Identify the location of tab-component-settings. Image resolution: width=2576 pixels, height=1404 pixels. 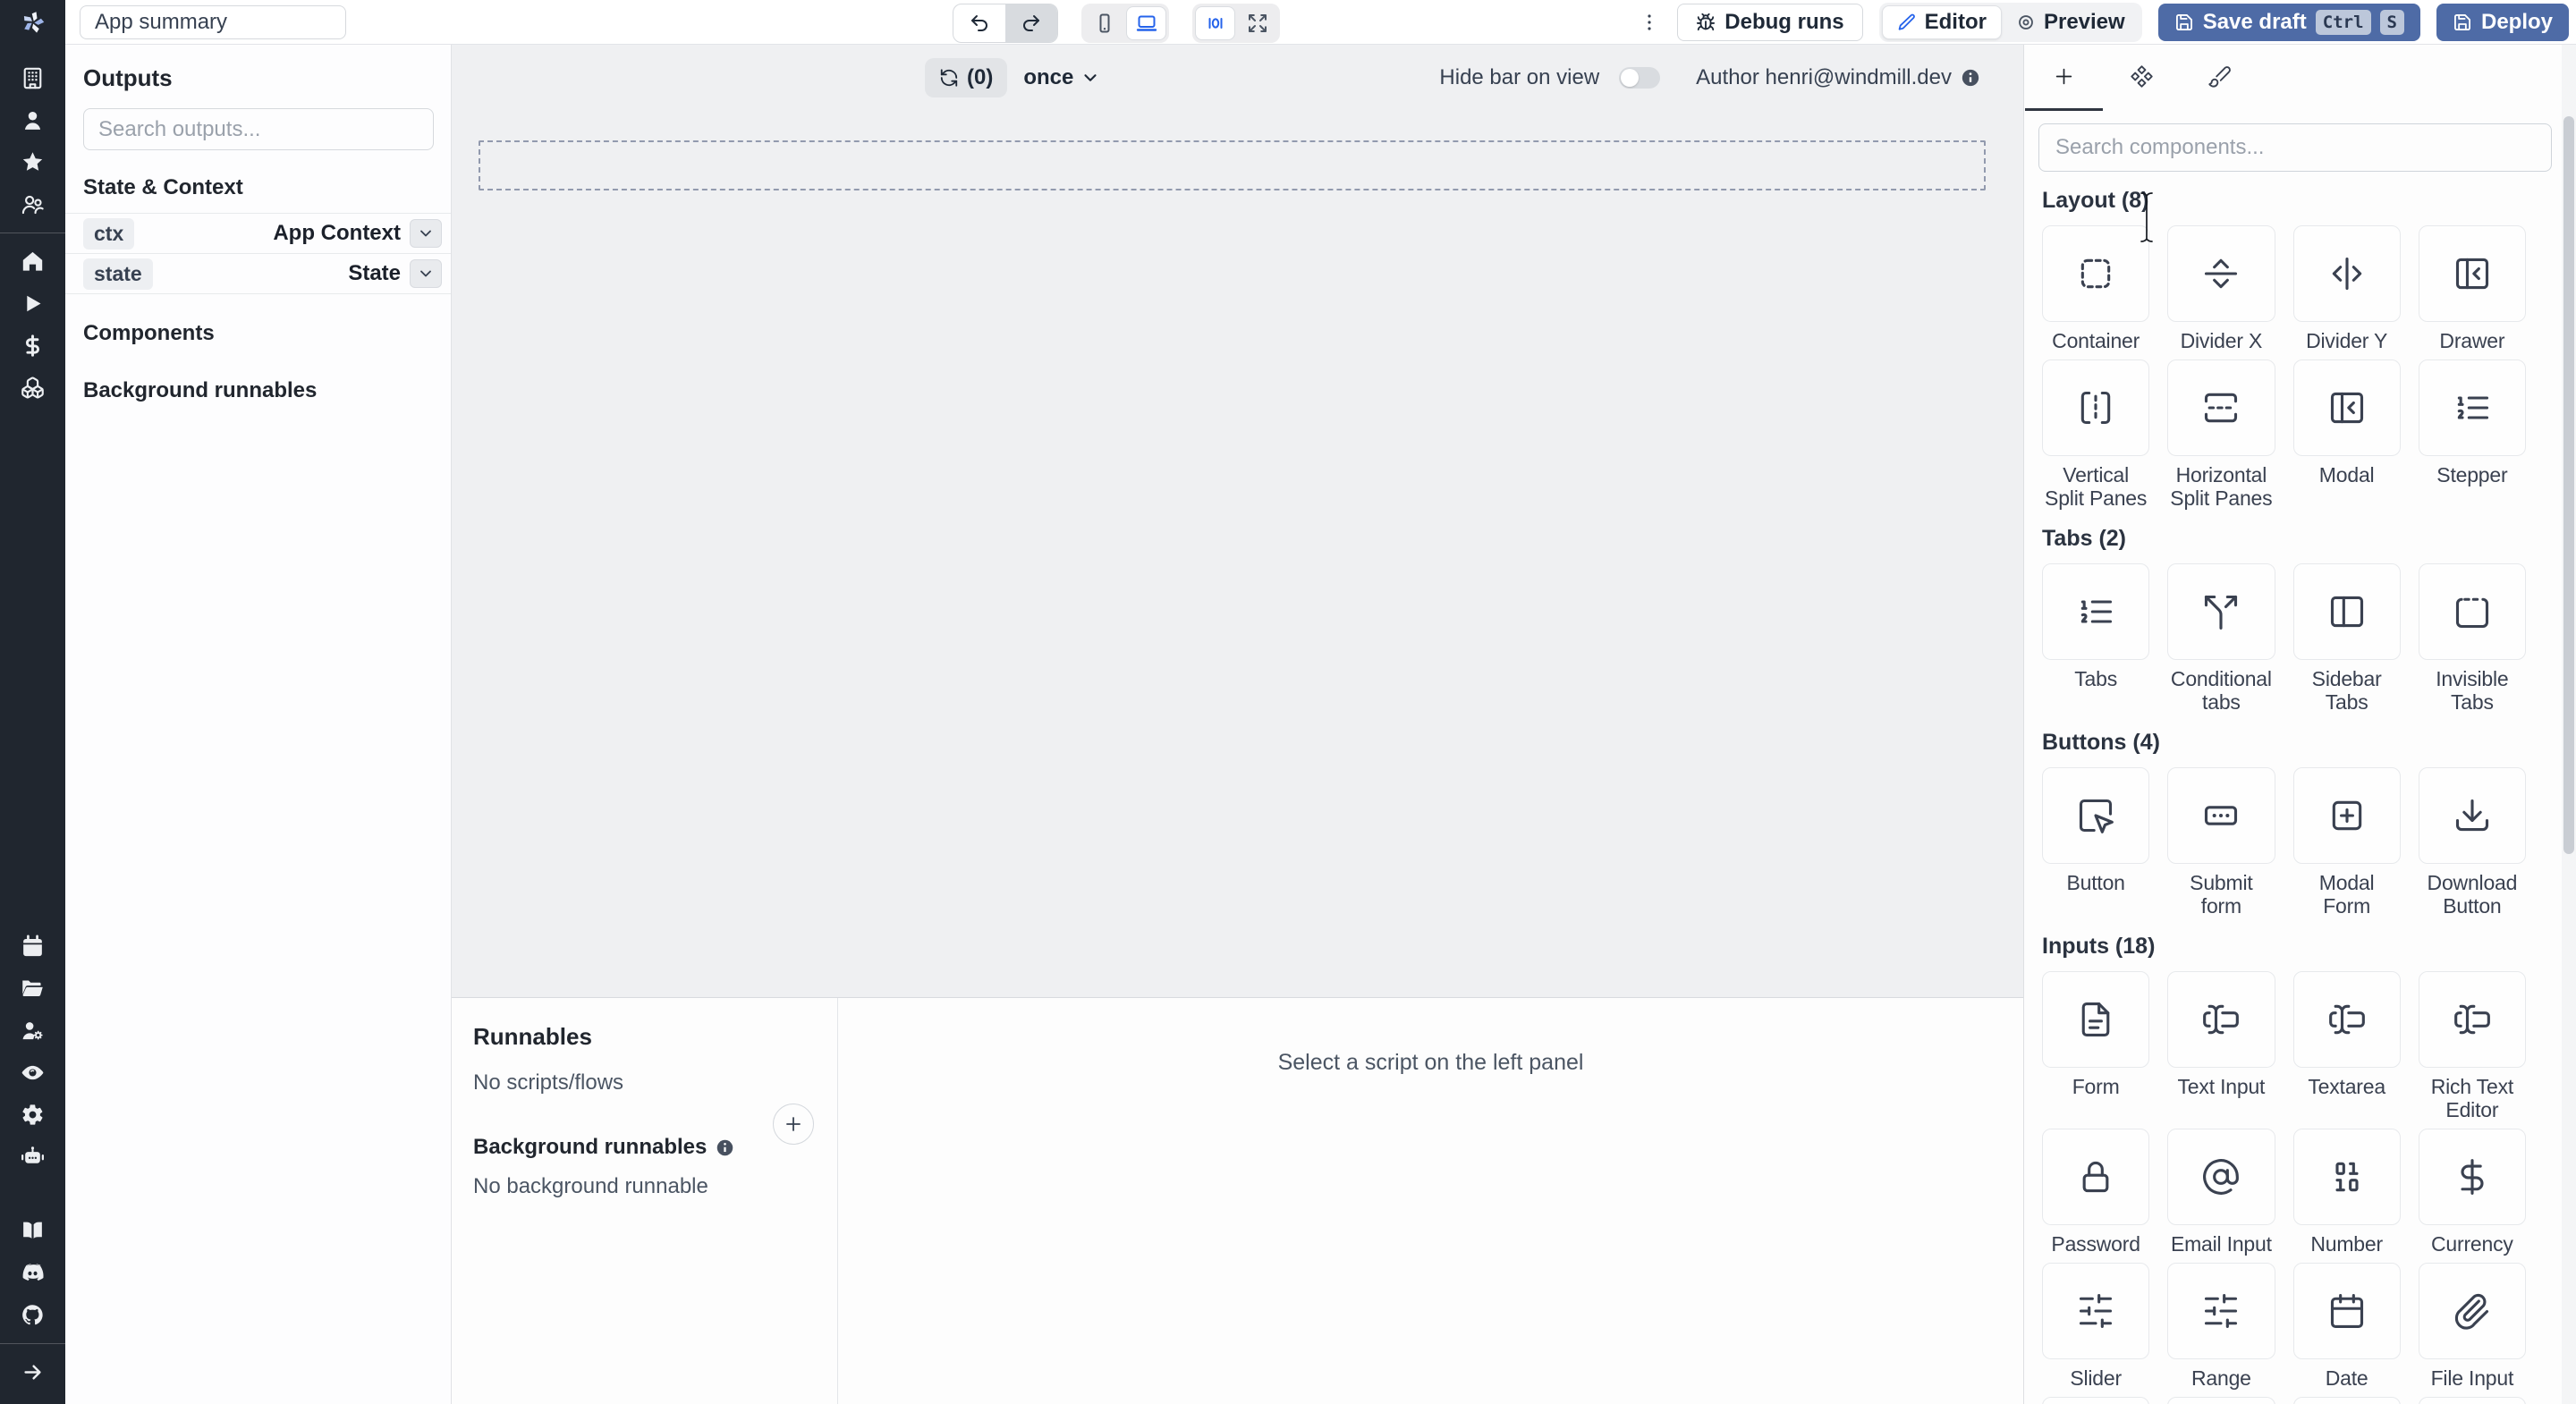
(2142, 78).